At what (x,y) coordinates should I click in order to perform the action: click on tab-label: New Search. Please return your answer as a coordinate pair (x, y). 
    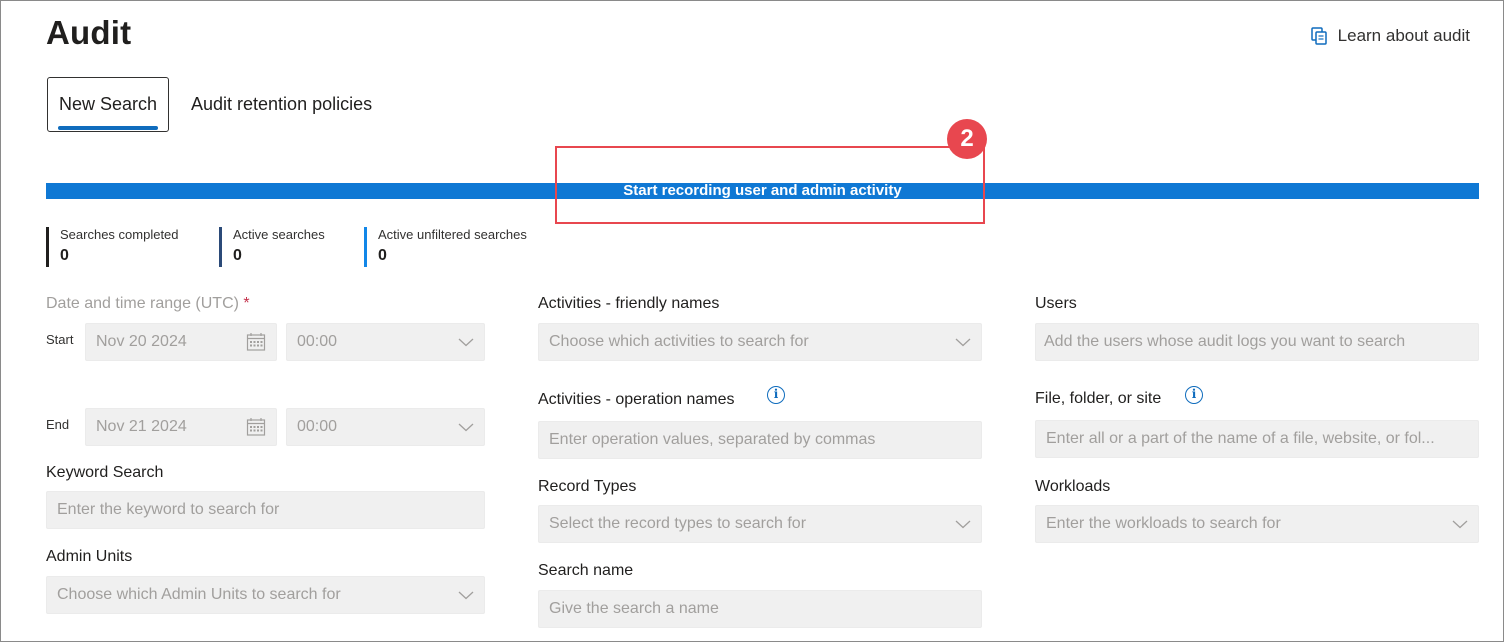
    Looking at the image, I should click on (108, 104).